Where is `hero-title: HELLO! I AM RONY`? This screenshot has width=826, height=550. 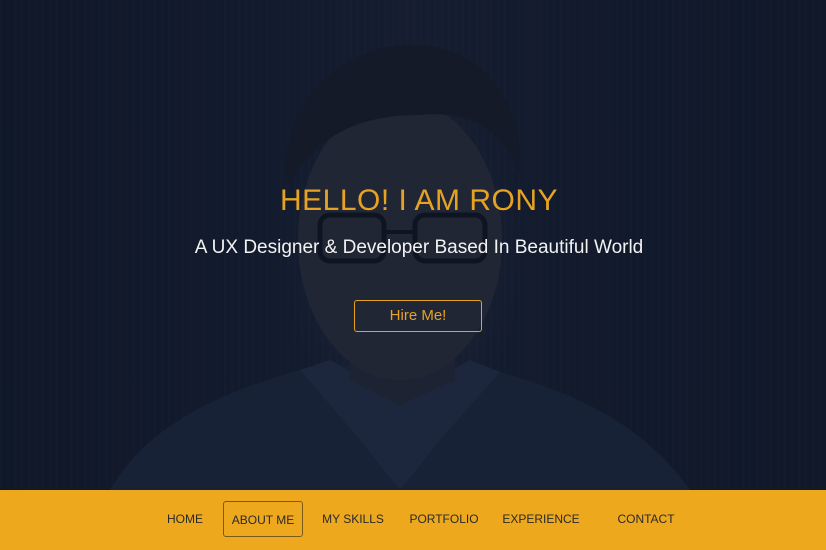 hero-title: HELLO! I AM RONY is located at coordinates (419, 200).